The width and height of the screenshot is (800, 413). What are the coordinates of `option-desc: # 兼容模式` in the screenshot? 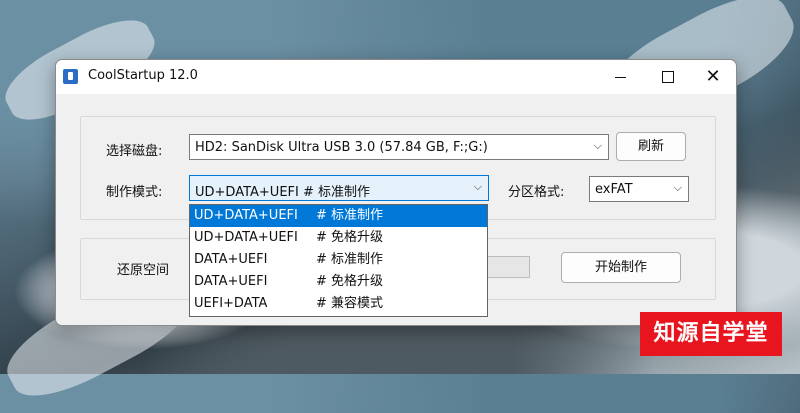 It's located at (350, 303).